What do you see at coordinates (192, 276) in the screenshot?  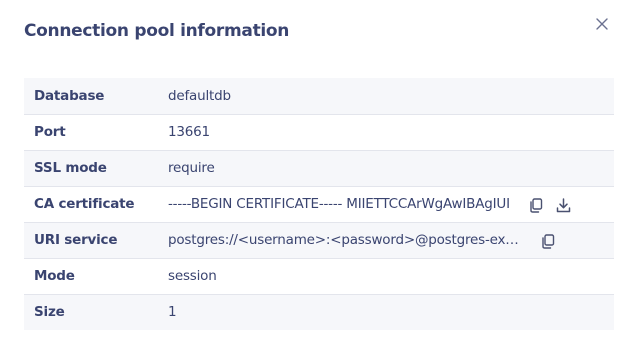 I see `row-value: session` at bounding box center [192, 276].